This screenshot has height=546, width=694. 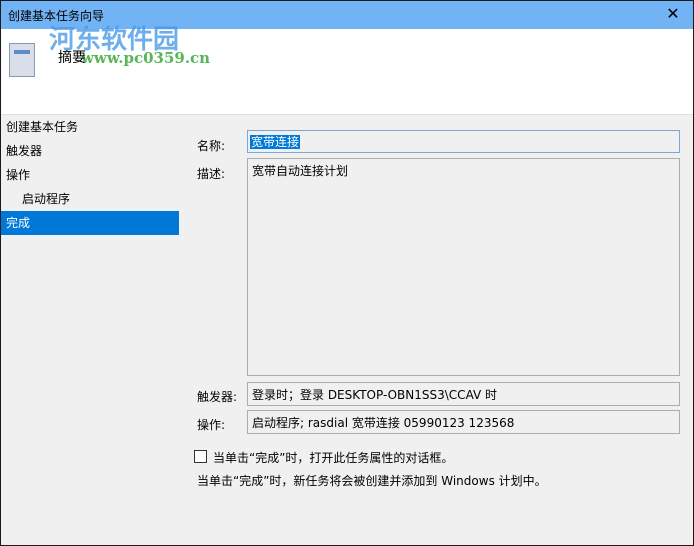 What do you see at coordinates (211, 146) in the screenshot?
I see `name-label: 名称:` at bounding box center [211, 146].